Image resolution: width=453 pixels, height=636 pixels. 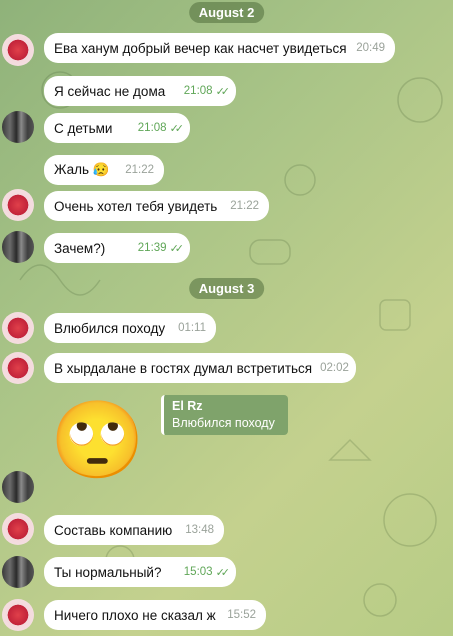 What do you see at coordinates (187, 406) in the screenshot?
I see `reply-author: El Rz` at bounding box center [187, 406].